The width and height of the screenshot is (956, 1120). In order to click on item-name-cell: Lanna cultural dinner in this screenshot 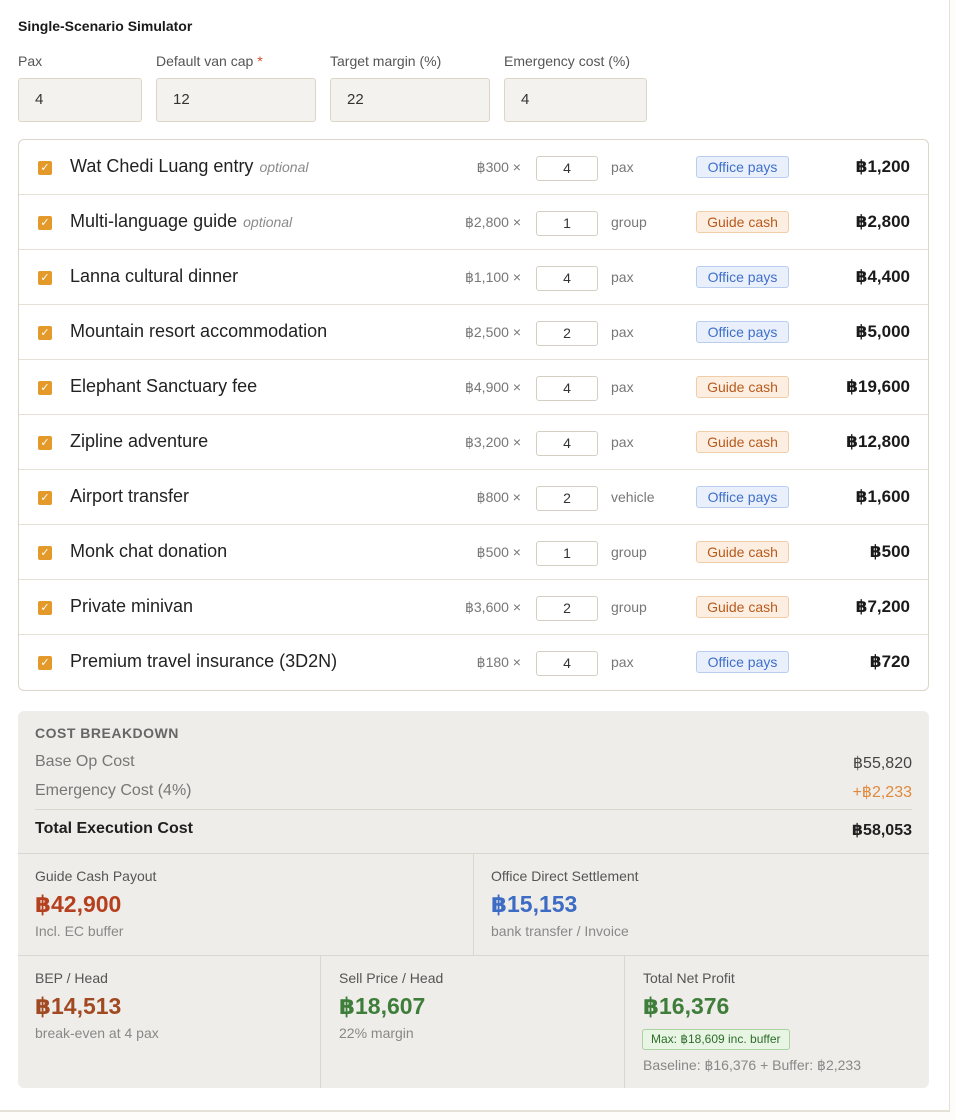, I will do `click(157, 276)`.